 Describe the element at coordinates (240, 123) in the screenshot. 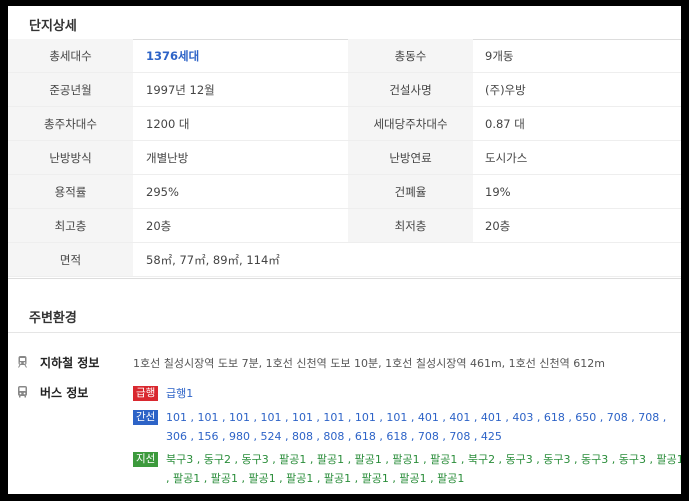

I see `value-total-parking: 1200 대` at that location.